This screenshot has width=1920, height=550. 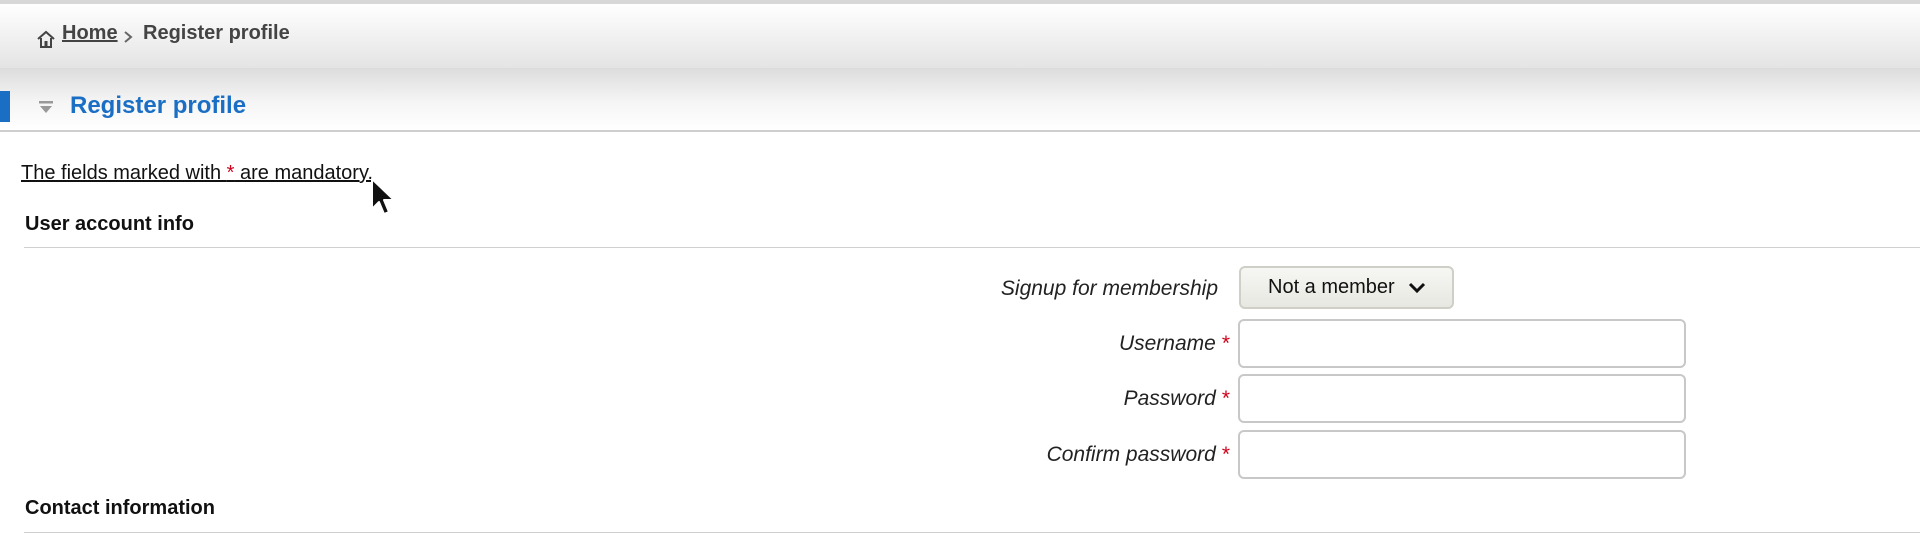 What do you see at coordinates (1109, 288) in the screenshot?
I see `membership-label-text: Signup for membership` at bounding box center [1109, 288].